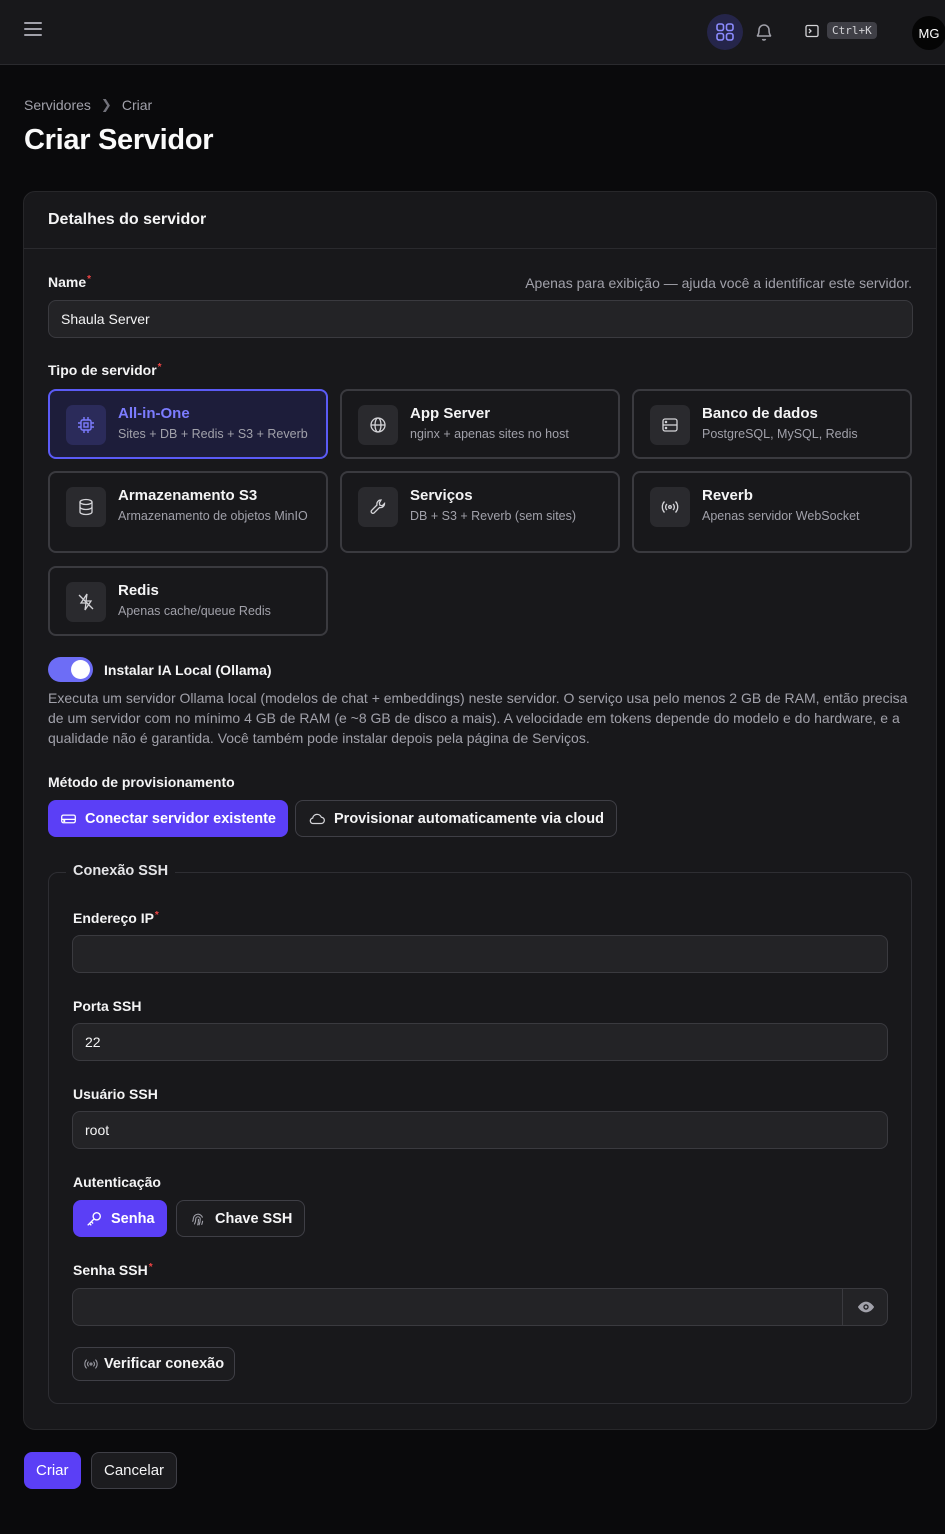 The image size is (945, 1534). Describe the element at coordinates (480, 319) in the screenshot. I see `name-input: Shaula Server` at that location.